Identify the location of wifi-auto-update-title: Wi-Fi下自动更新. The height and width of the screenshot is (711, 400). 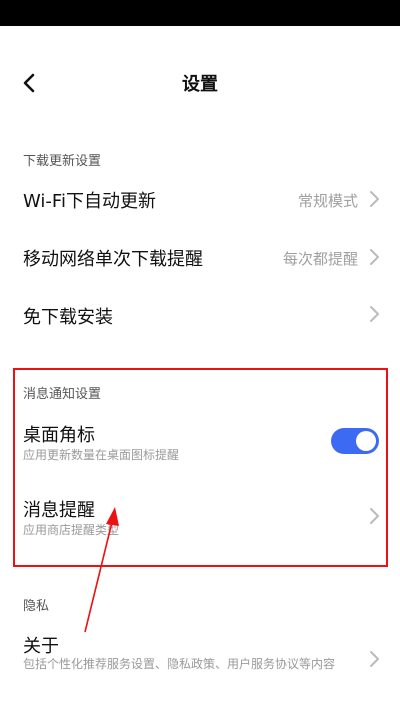
(89, 201).